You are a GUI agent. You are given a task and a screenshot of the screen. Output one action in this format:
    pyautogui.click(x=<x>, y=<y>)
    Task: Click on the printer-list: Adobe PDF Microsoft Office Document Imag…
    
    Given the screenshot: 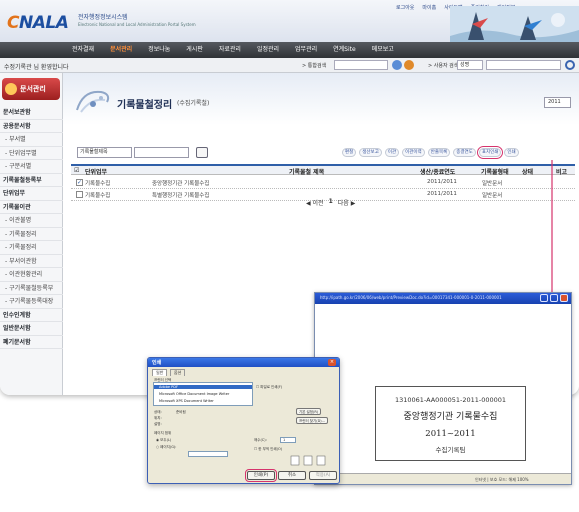 What is the action you would take?
    pyautogui.click(x=203, y=394)
    